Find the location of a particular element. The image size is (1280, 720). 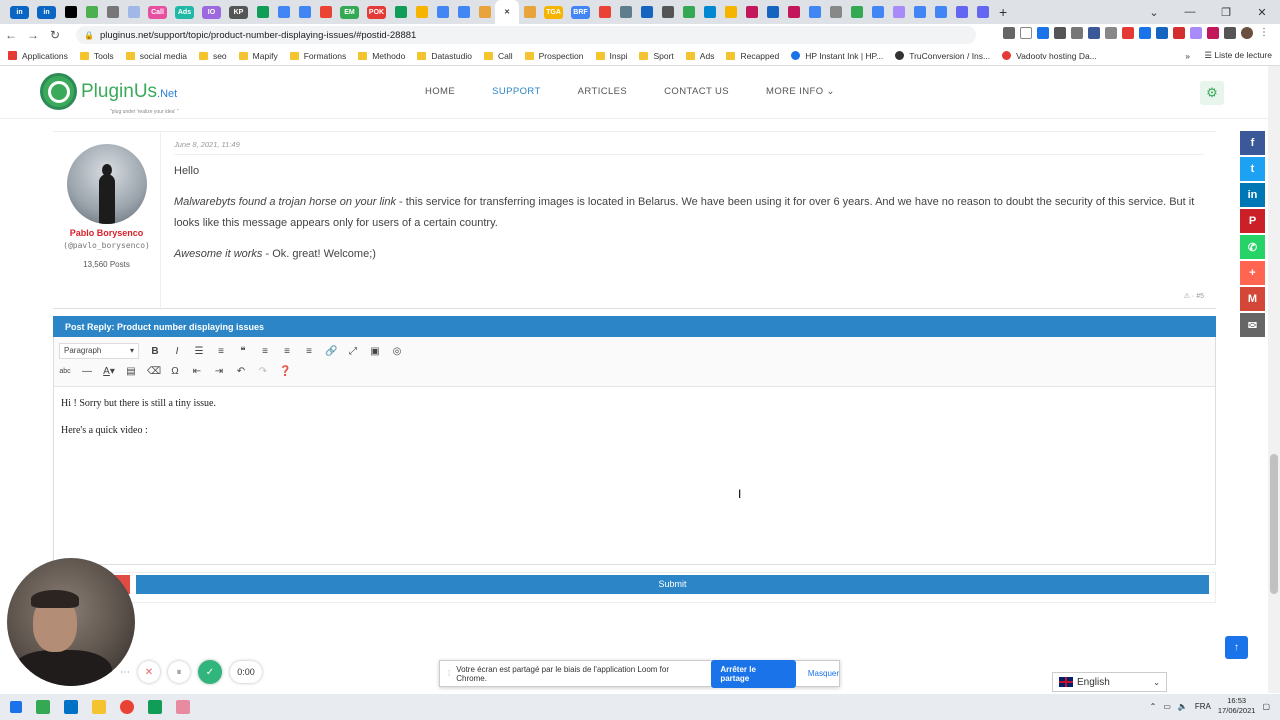

notification-icon: ▢ is located at coordinates (1266, 706).